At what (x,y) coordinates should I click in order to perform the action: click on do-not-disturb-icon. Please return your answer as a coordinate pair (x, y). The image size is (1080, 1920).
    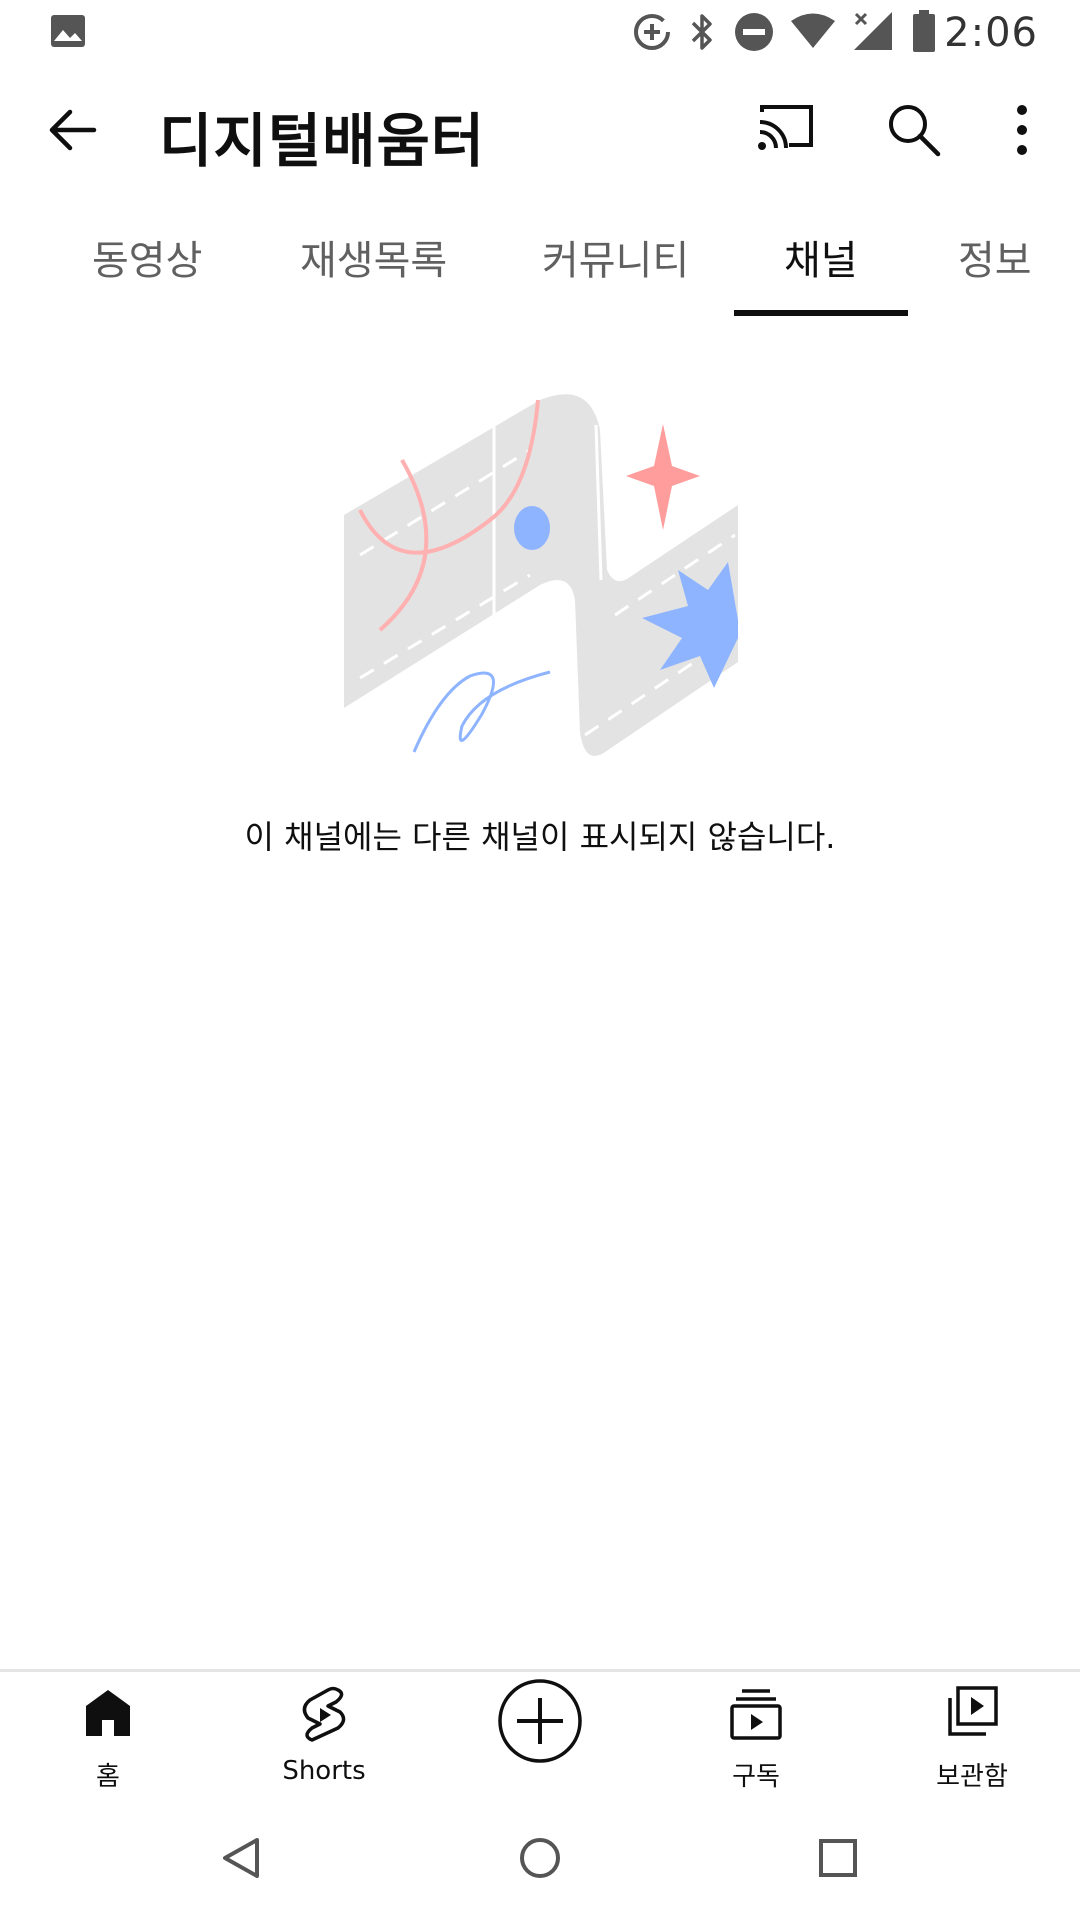
    Looking at the image, I should click on (754, 32).